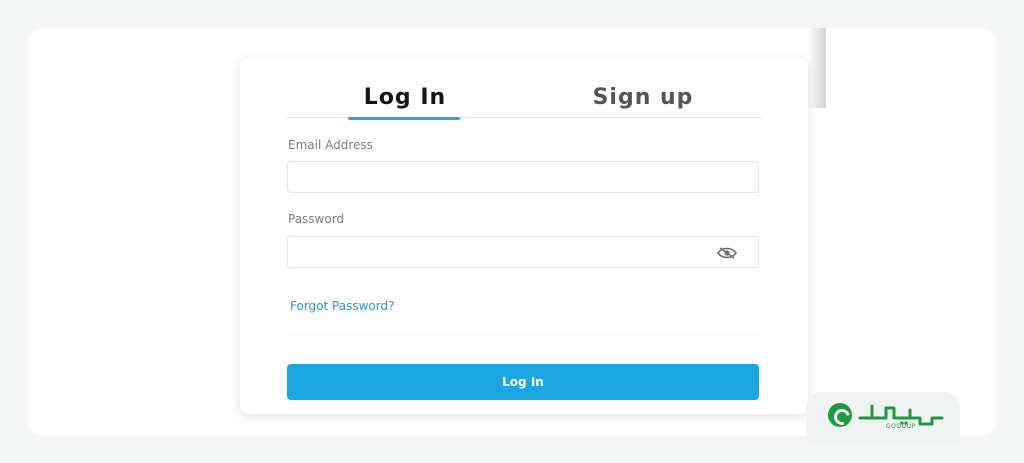 This screenshot has height=463, width=1024. What do you see at coordinates (404, 118) in the screenshot?
I see `tab-active-indicator` at bounding box center [404, 118].